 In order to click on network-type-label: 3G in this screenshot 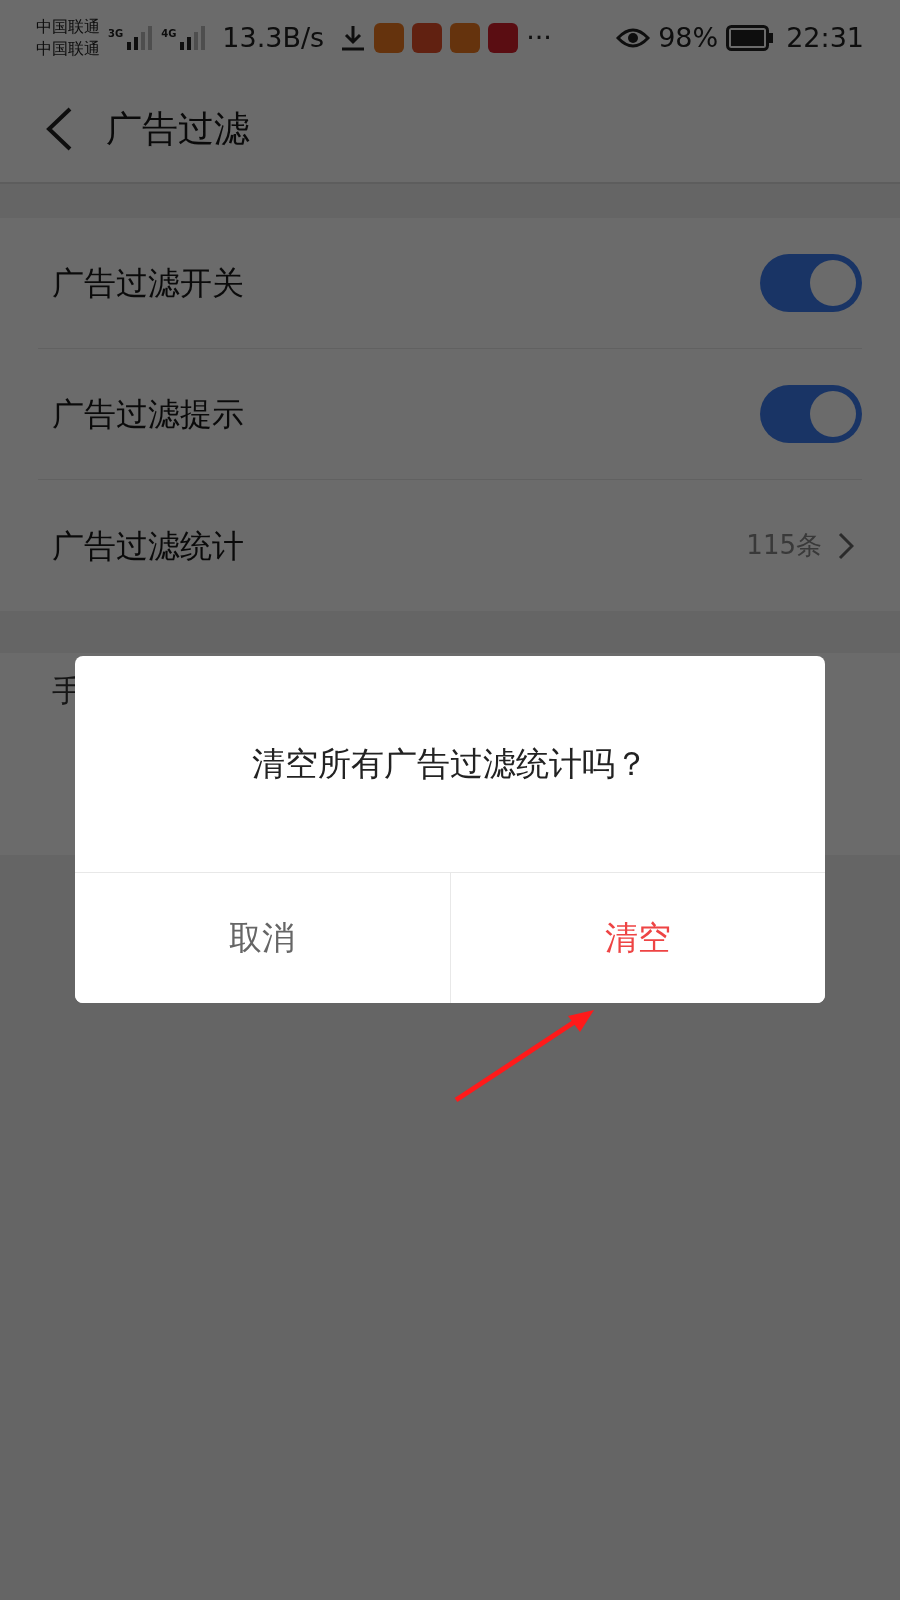, I will do `click(116, 34)`.